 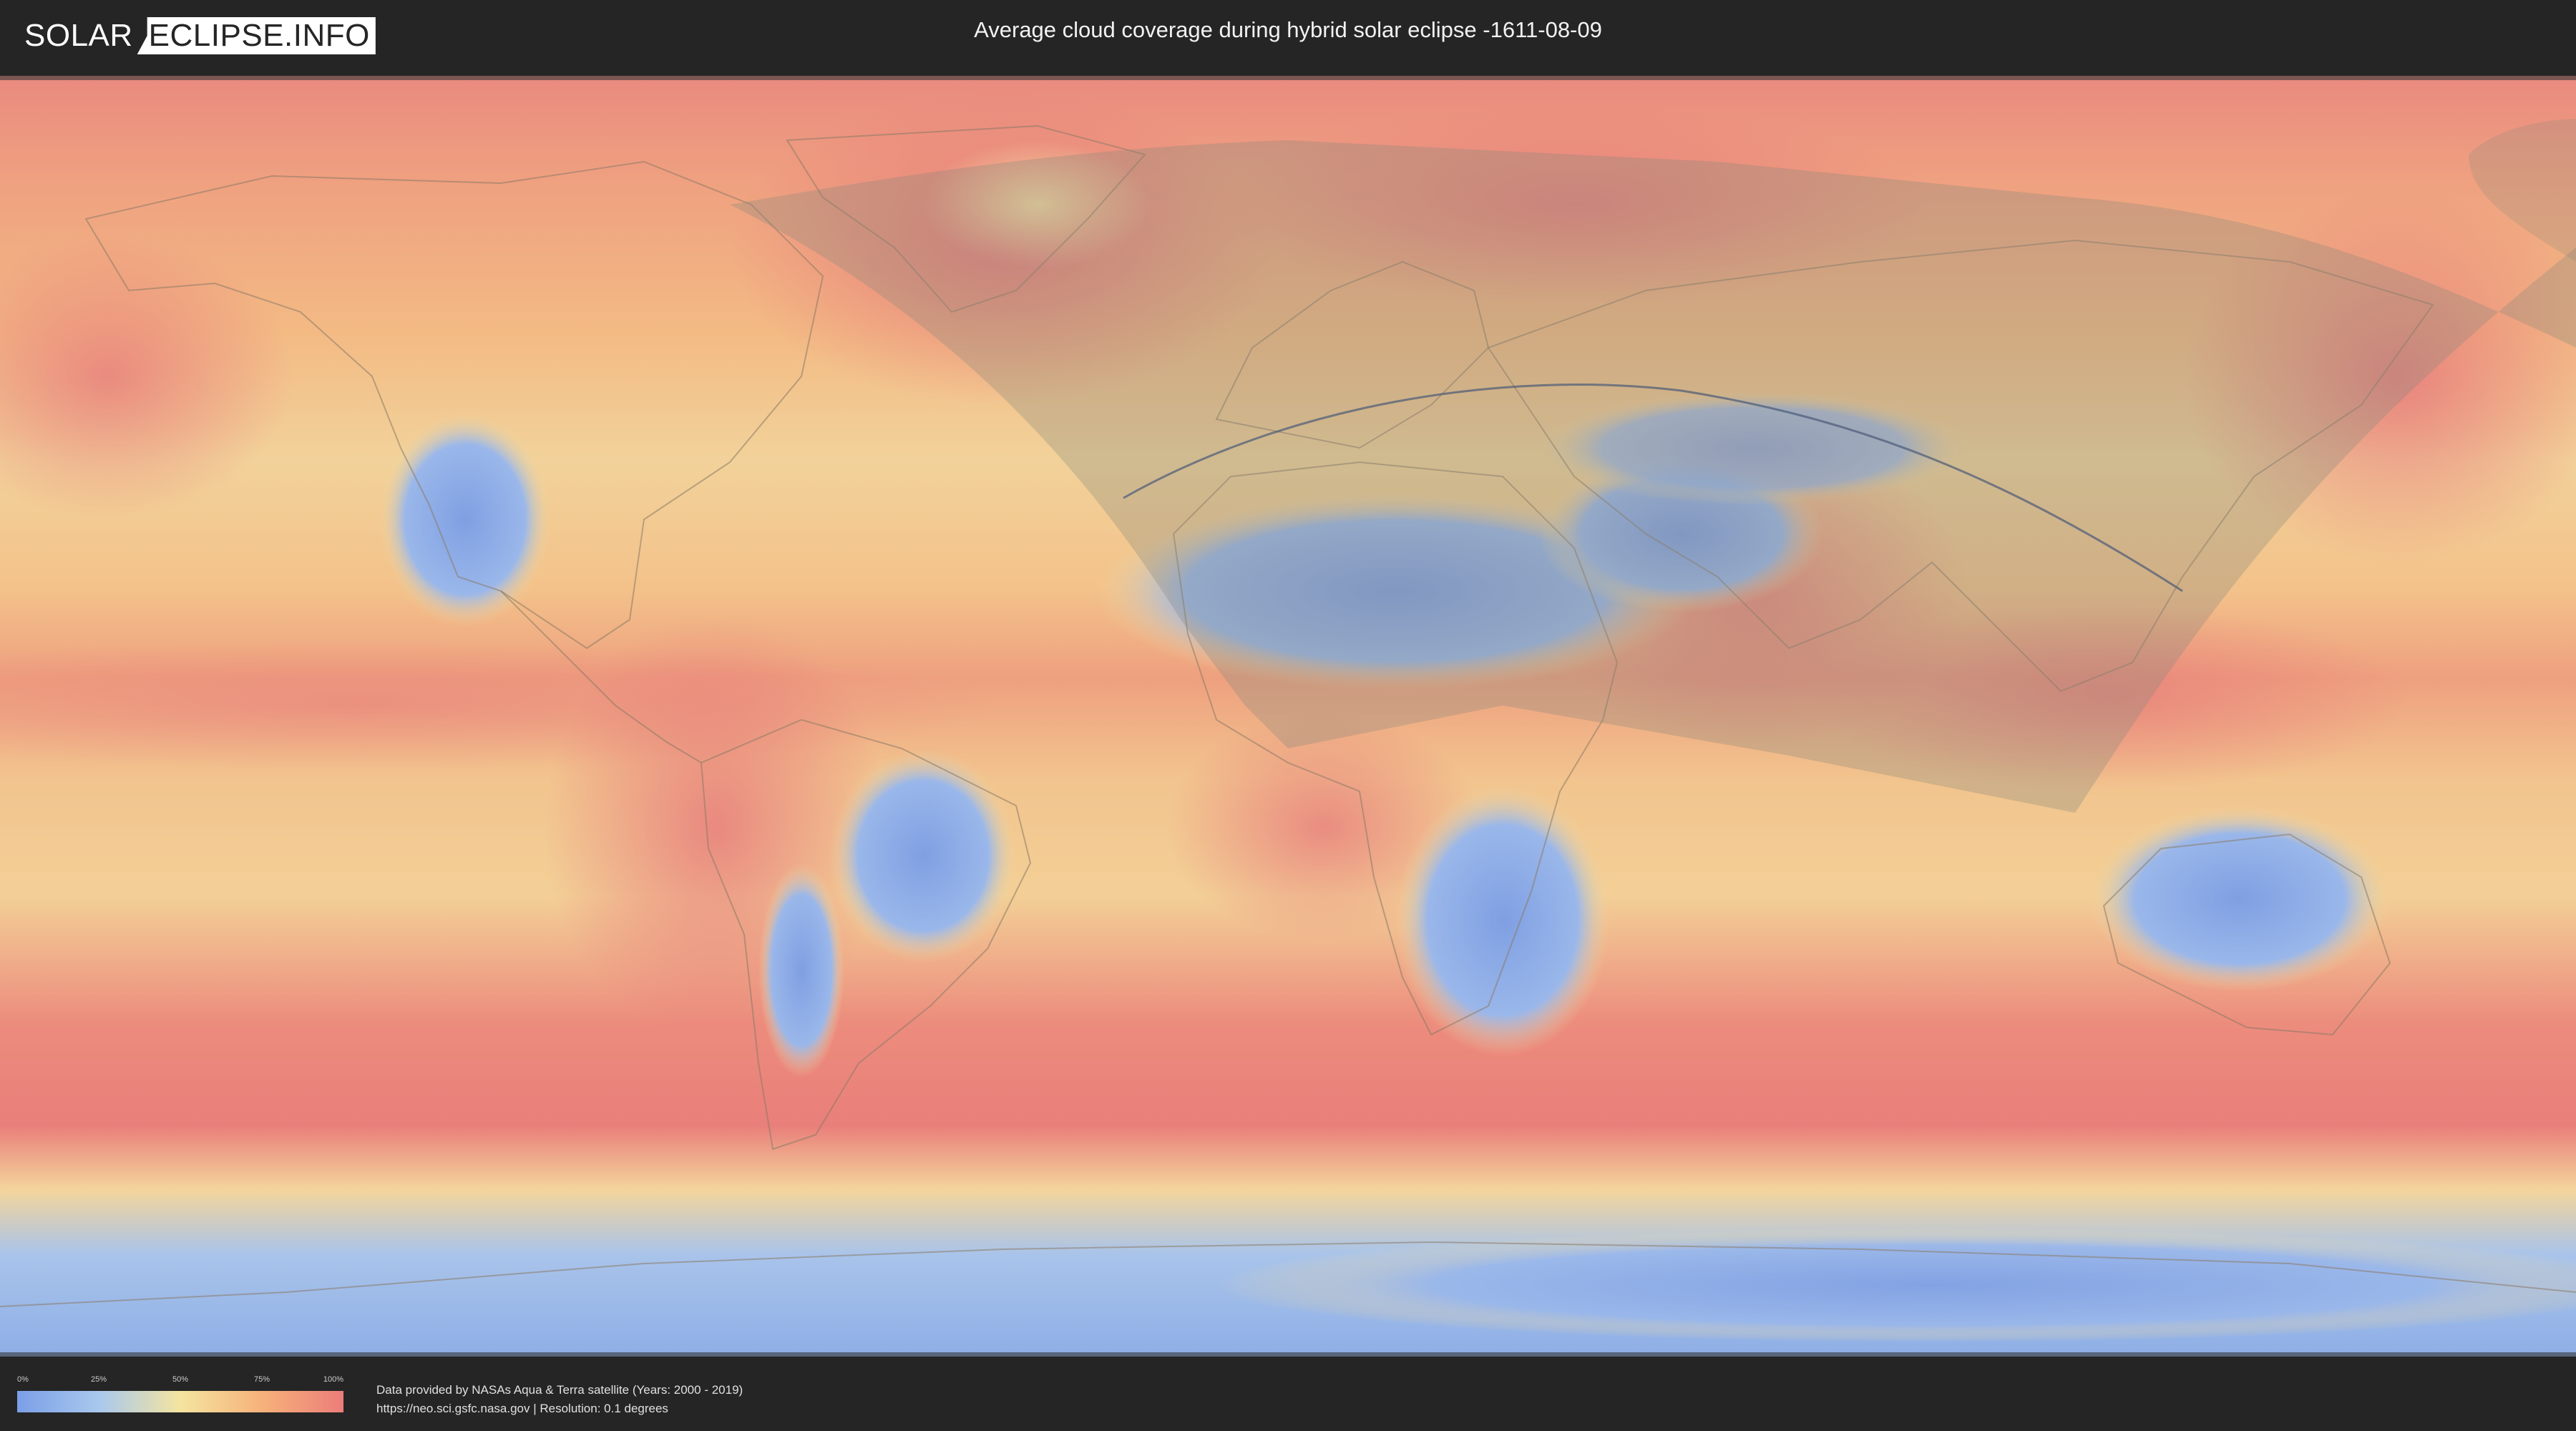 What do you see at coordinates (333, 1379) in the screenshot?
I see `legend-tick: 100%` at bounding box center [333, 1379].